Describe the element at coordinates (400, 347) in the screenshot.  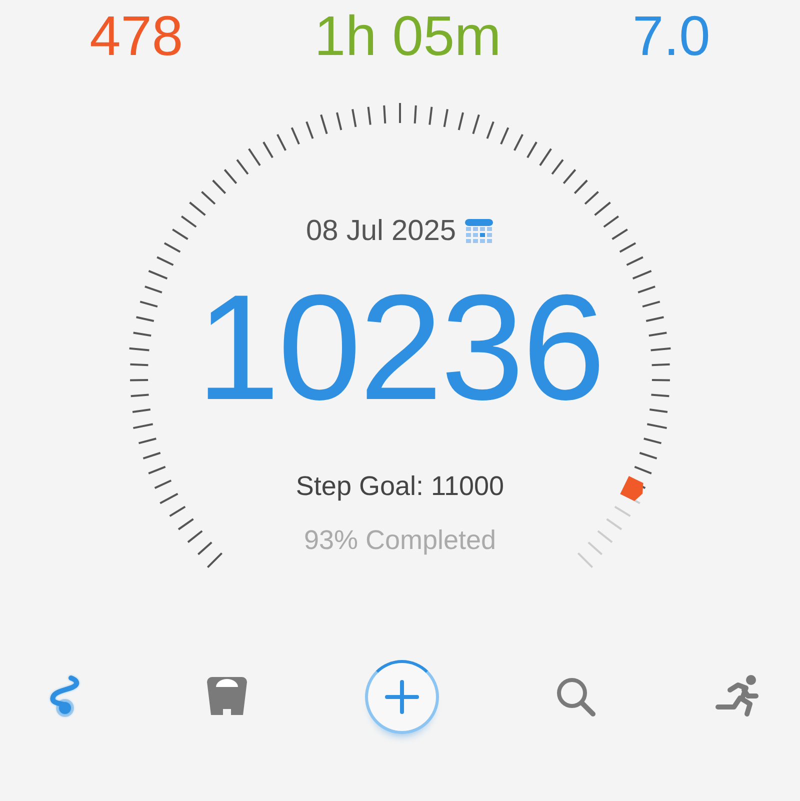
I see `step-count: 10236` at that location.